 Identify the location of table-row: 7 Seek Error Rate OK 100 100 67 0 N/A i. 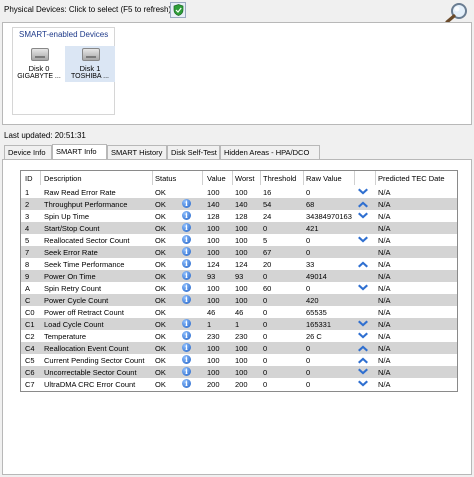
(239, 252).